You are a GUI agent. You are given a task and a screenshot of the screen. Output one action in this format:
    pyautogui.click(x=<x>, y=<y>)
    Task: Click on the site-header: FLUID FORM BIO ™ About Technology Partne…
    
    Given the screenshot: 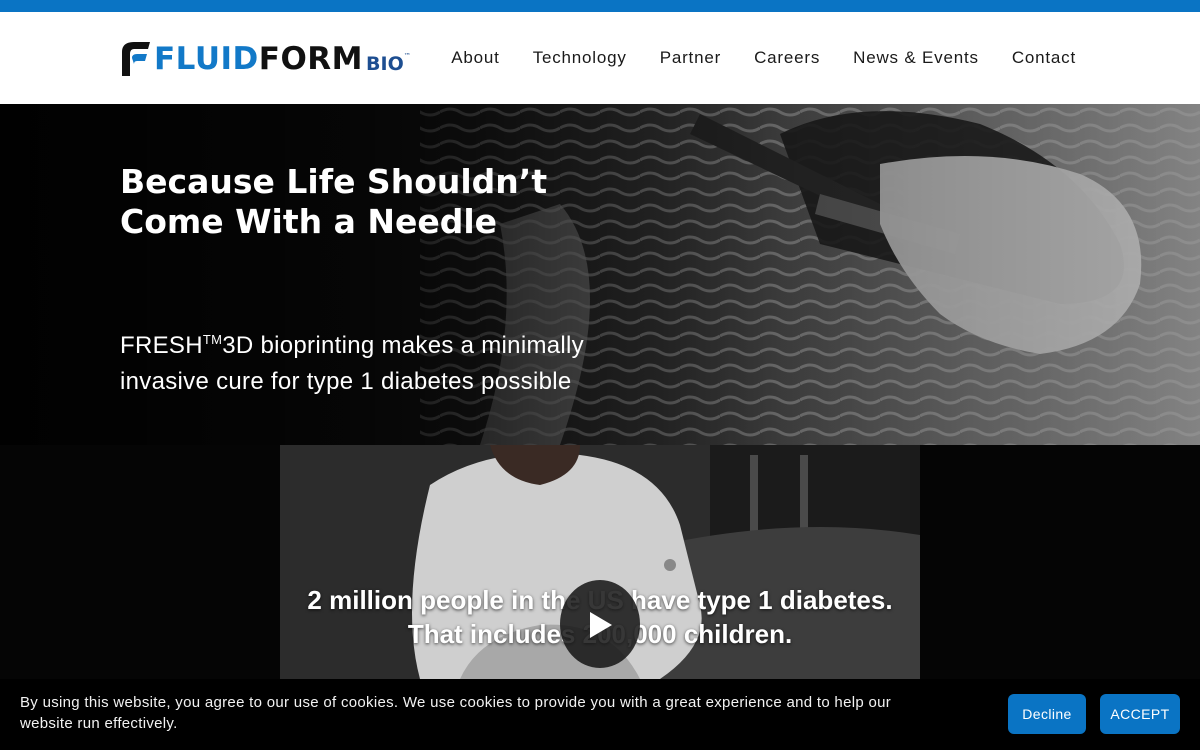 What is the action you would take?
    pyautogui.click(x=600, y=58)
    